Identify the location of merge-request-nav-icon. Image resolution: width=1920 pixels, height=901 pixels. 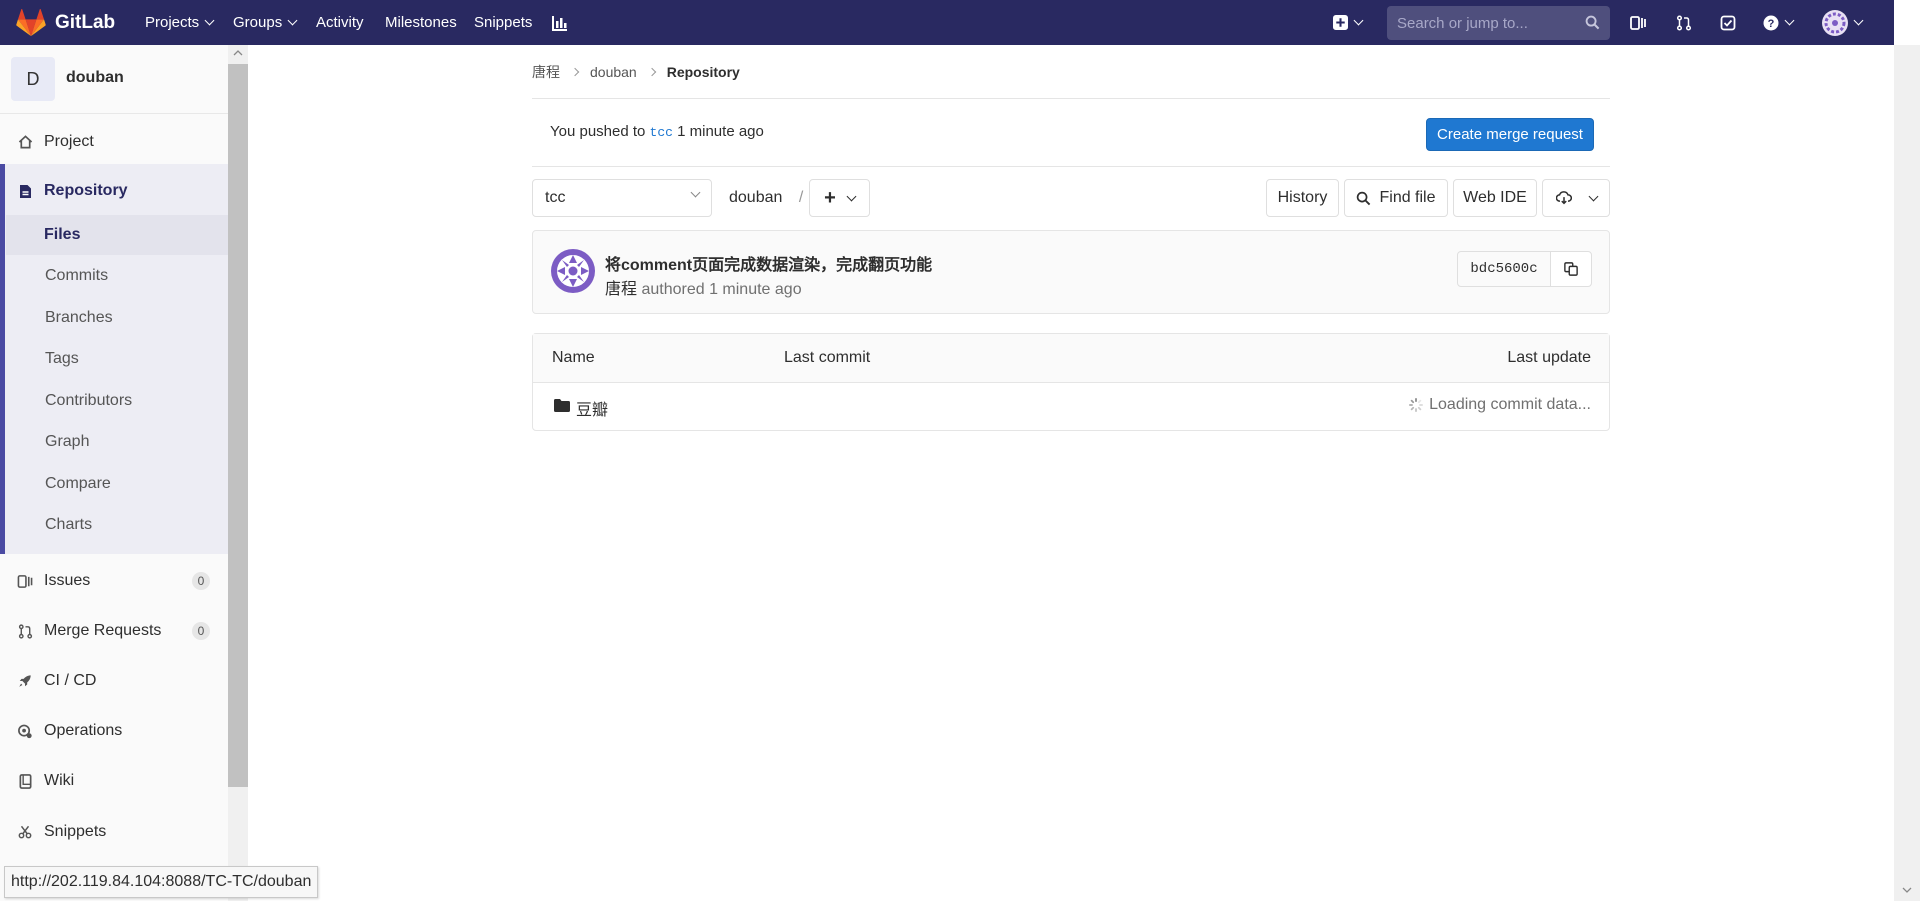
(1684, 22).